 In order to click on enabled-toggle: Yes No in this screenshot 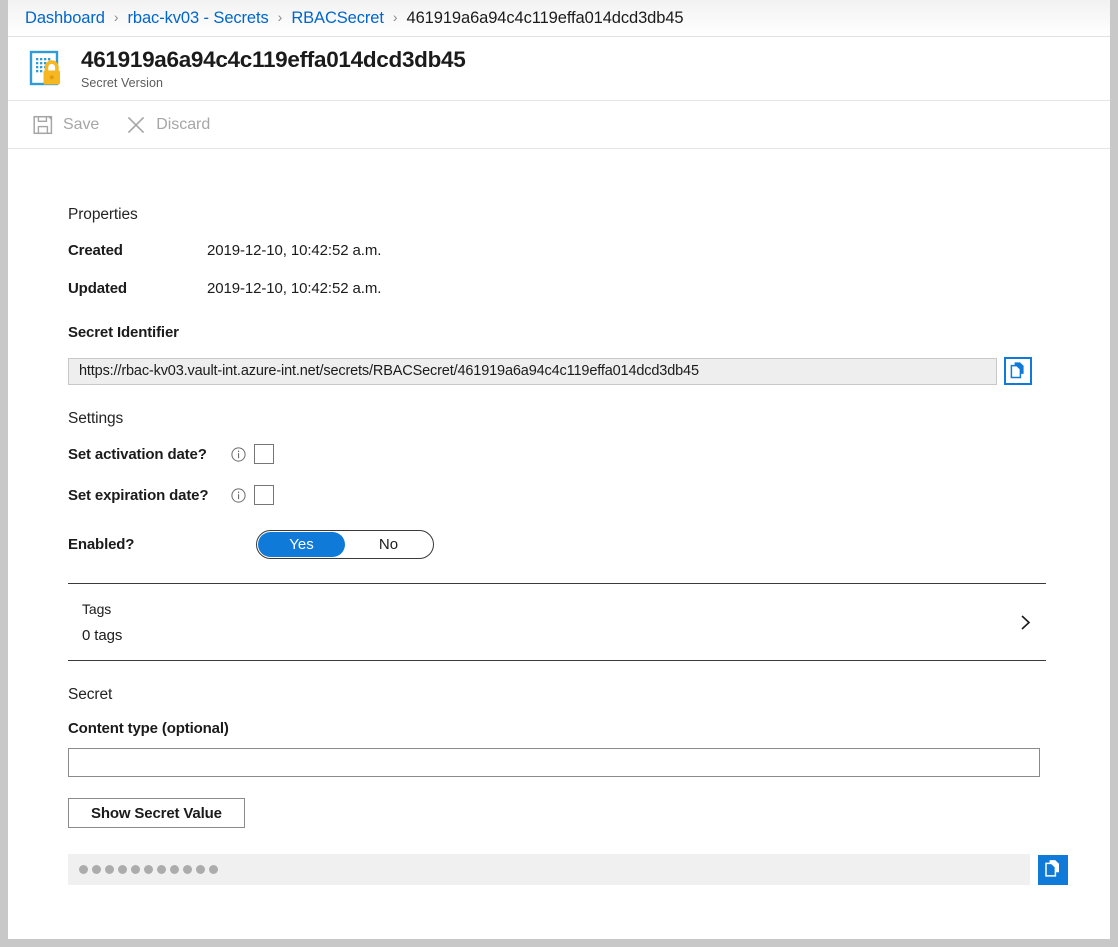, I will do `click(345, 544)`.